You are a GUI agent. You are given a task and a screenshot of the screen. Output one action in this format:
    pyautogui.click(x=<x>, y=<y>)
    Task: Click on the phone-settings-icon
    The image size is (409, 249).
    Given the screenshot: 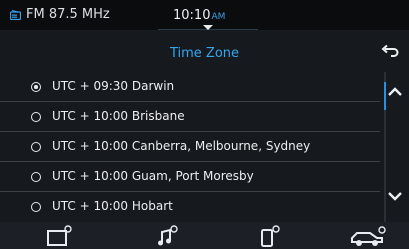 What is the action you would take?
    pyautogui.click(x=270, y=236)
    